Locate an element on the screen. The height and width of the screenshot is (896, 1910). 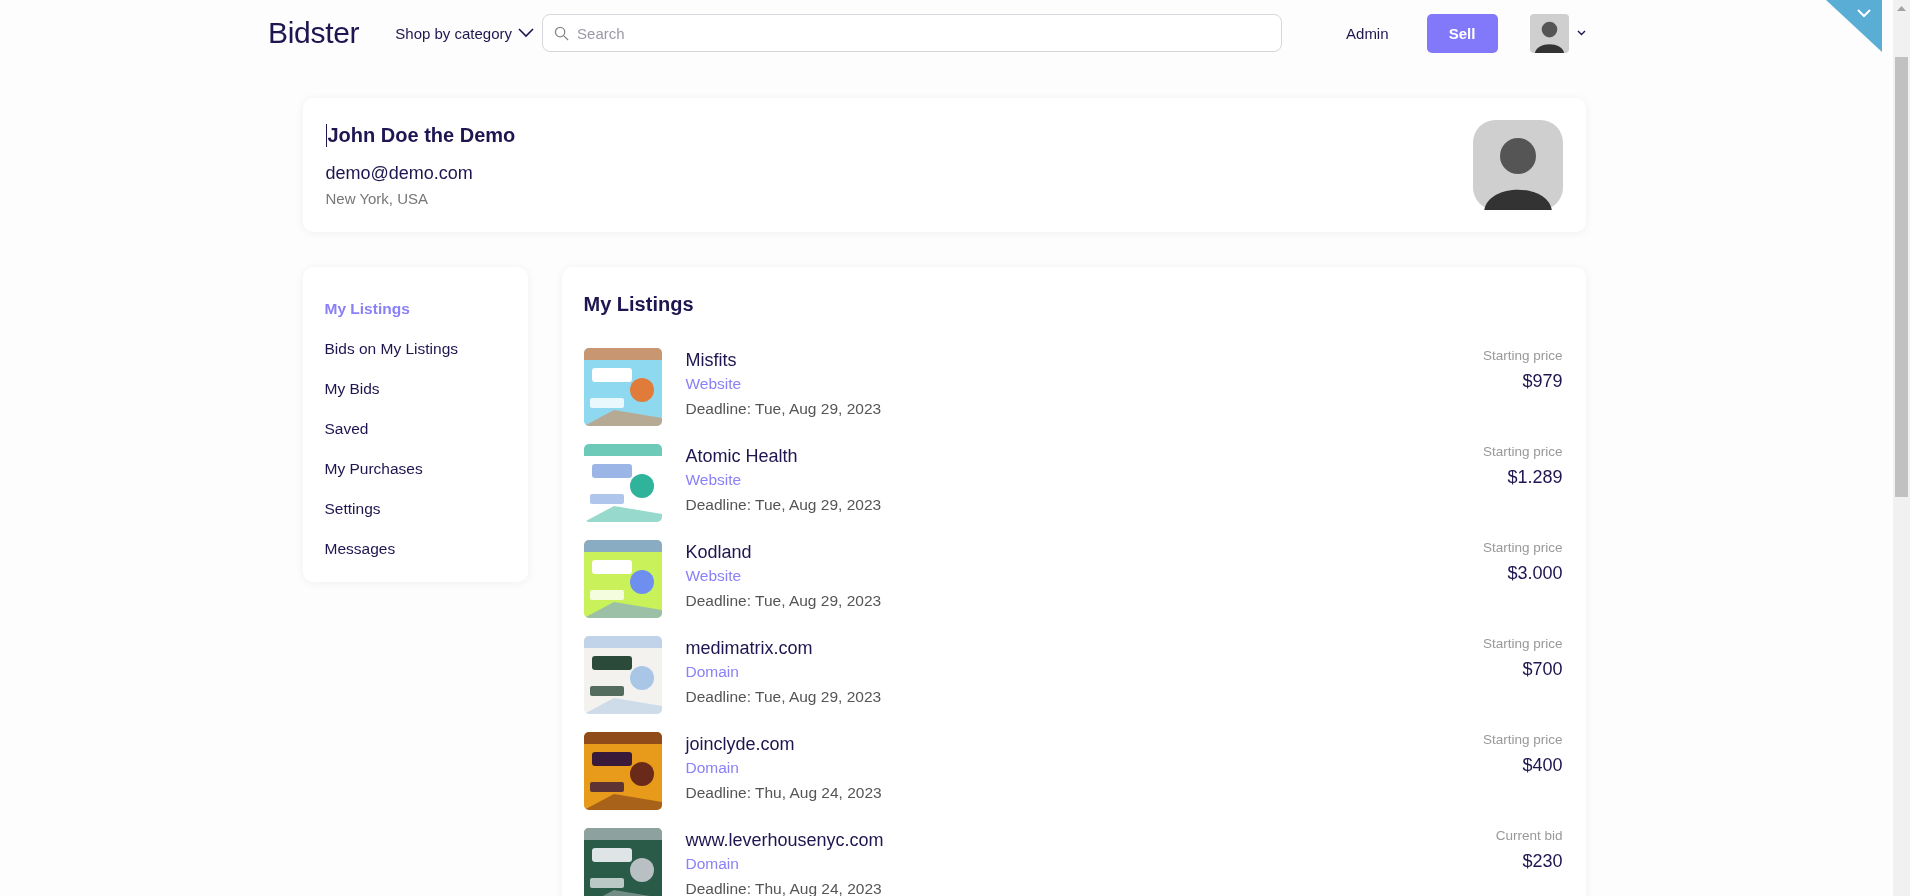
search-icon is located at coordinates (562, 33).